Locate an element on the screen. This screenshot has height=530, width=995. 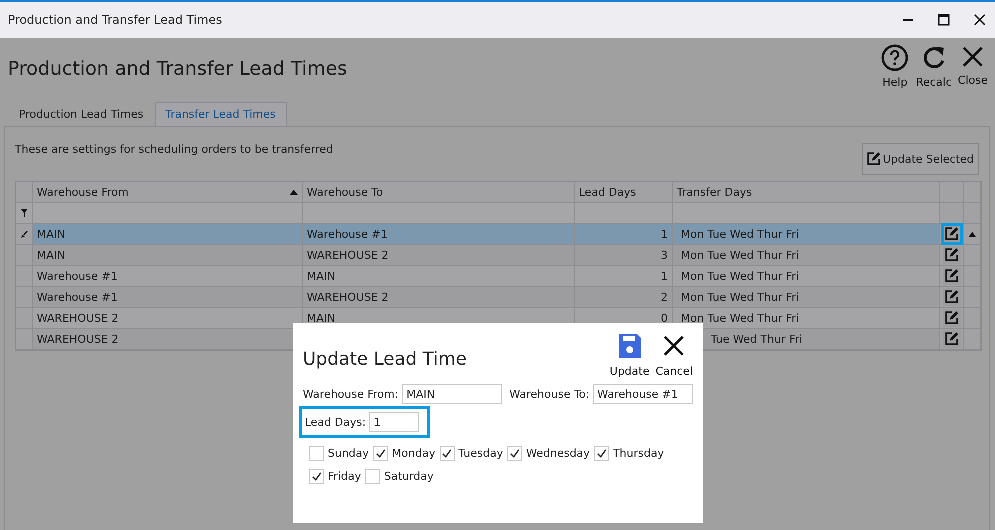
help-button: Help is located at coordinates (895, 66).